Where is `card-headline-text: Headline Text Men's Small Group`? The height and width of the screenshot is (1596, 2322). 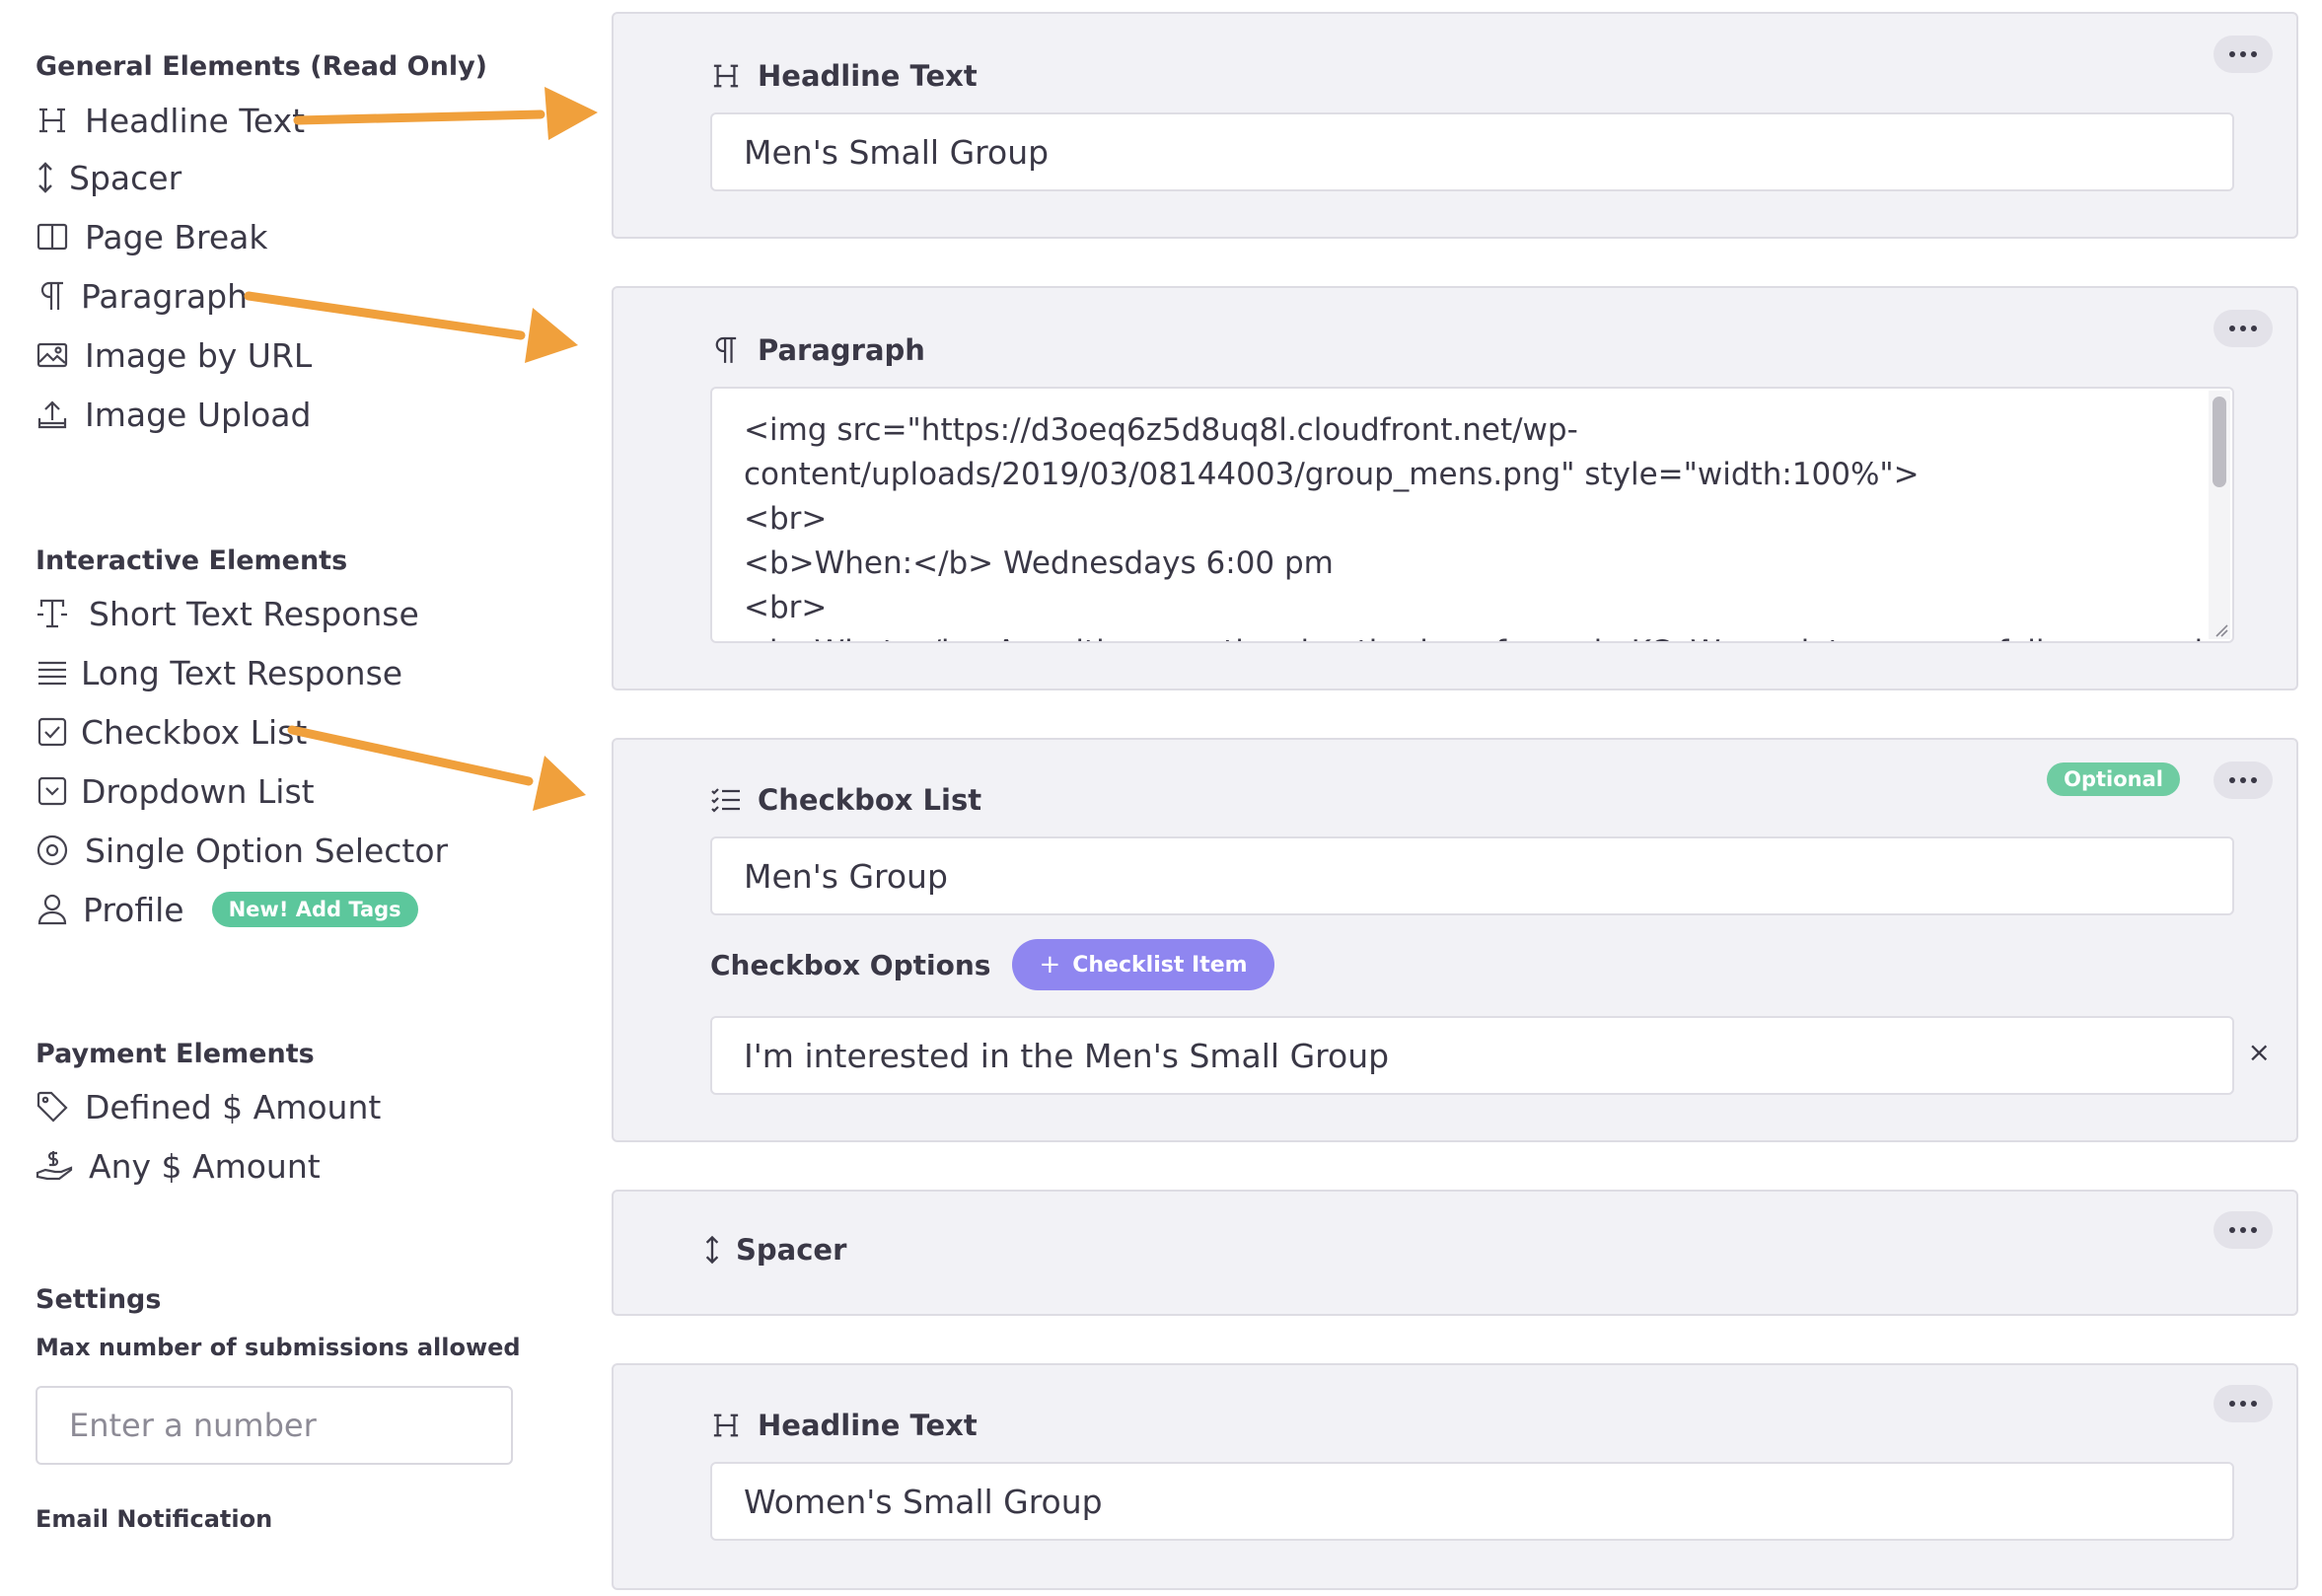 card-headline-text: Headline Text Men's Small Group is located at coordinates (1455, 125).